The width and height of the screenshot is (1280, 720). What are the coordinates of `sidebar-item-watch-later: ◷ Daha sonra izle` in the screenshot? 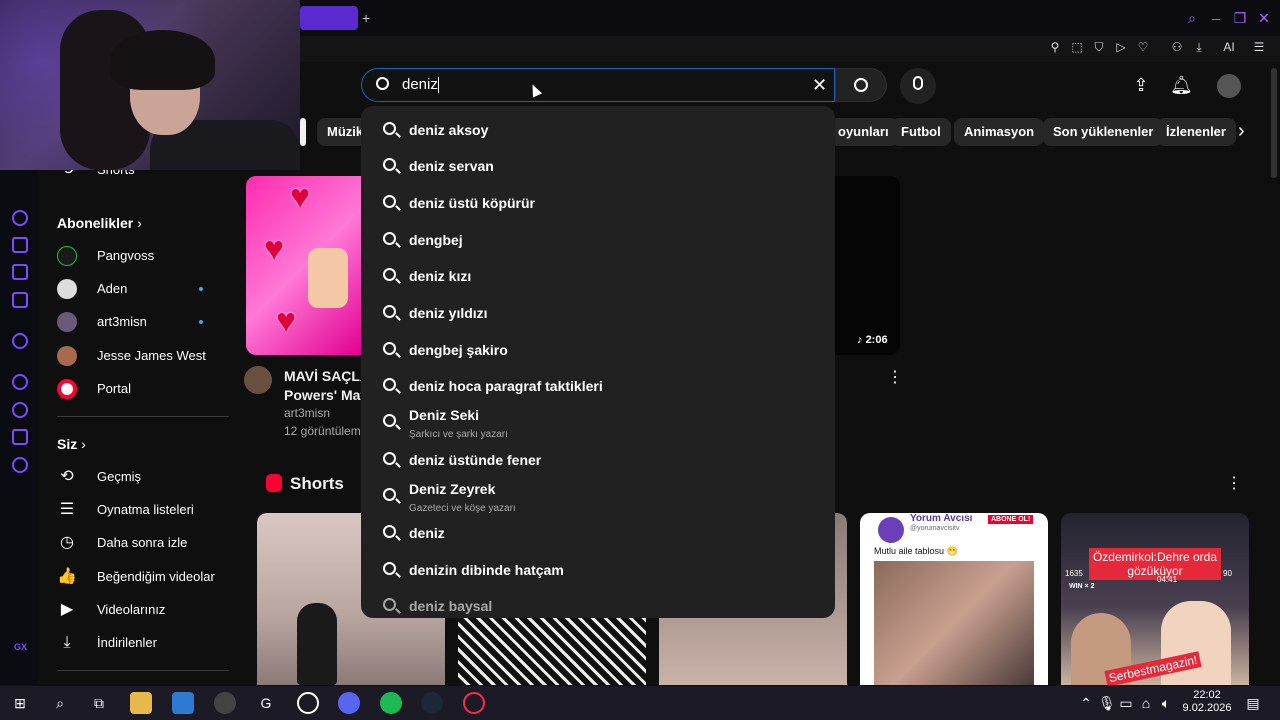 It's located at (138, 543).